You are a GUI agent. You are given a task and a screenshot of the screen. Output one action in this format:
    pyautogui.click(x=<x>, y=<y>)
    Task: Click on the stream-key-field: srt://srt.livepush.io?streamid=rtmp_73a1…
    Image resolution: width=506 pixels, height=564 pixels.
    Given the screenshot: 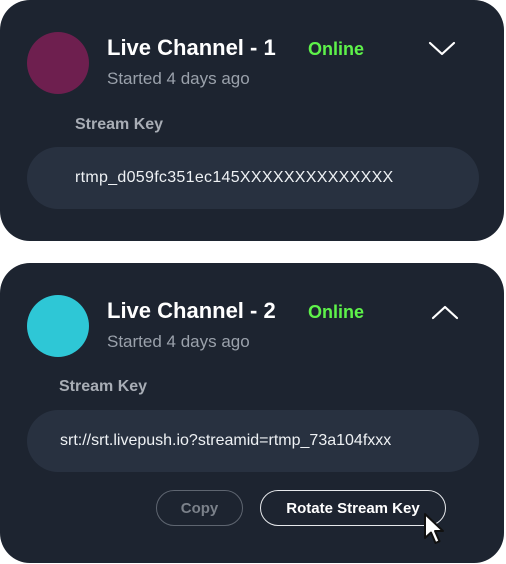 What is the action you would take?
    pyautogui.click(x=253, y=441)
    